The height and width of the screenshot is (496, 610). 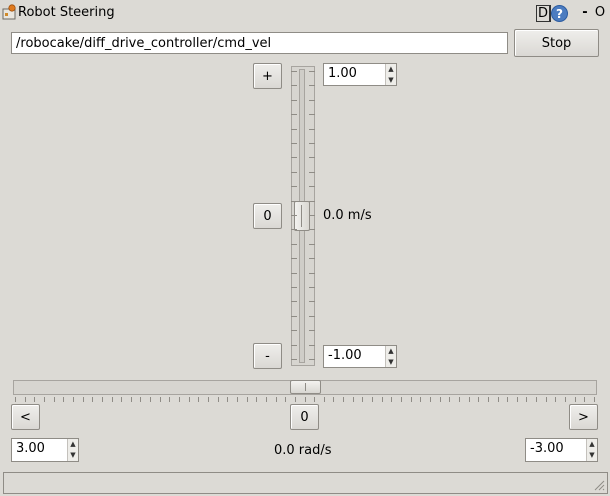 I want to click on angular-left-spinbox: 3.00 ▲ ▼, so click(x=45, y=450).